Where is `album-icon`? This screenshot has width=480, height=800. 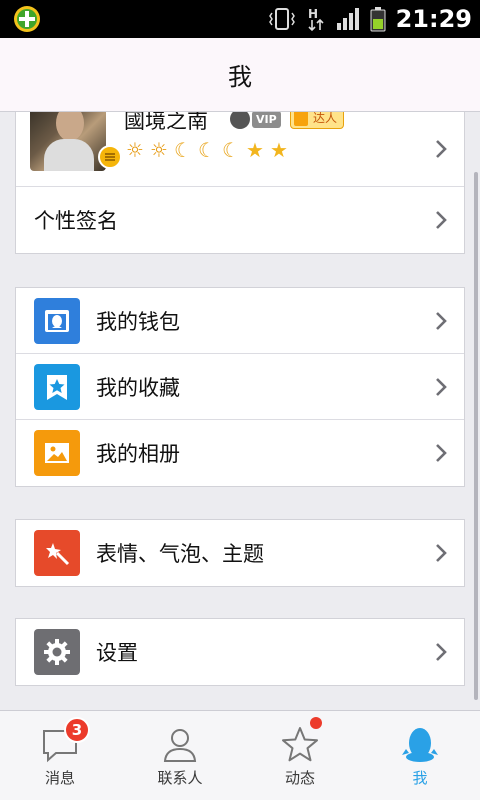 album-icon is located at coordinates (57, 453).